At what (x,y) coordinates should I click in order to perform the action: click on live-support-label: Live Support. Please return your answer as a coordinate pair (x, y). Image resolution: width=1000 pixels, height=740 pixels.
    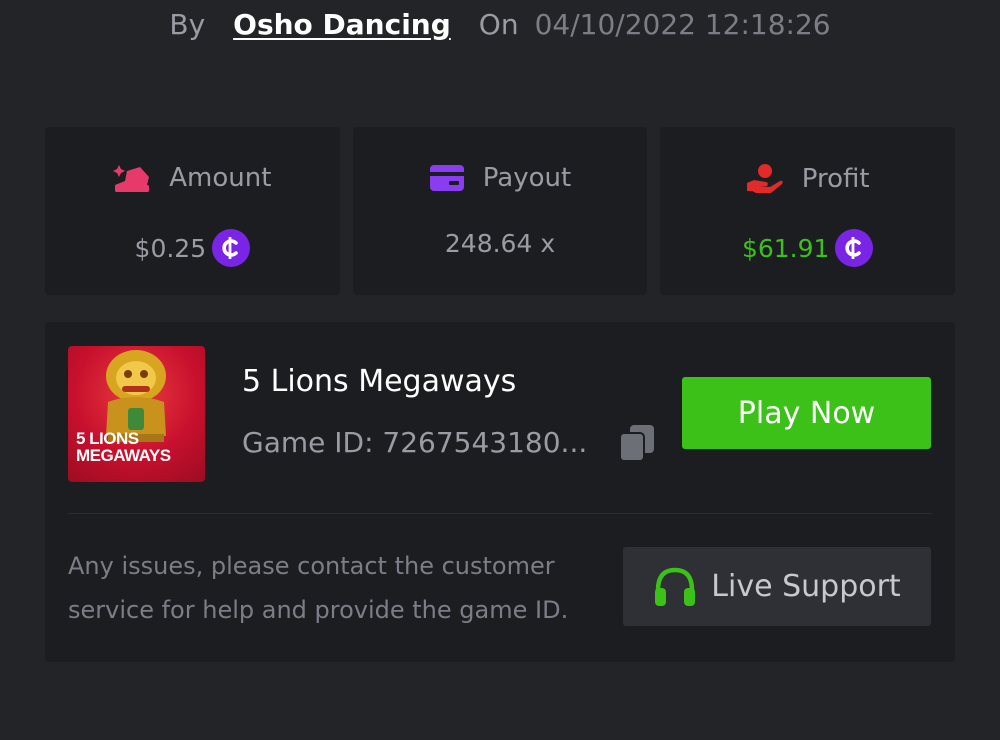
    Looking at the image, I should click on (806, 586).